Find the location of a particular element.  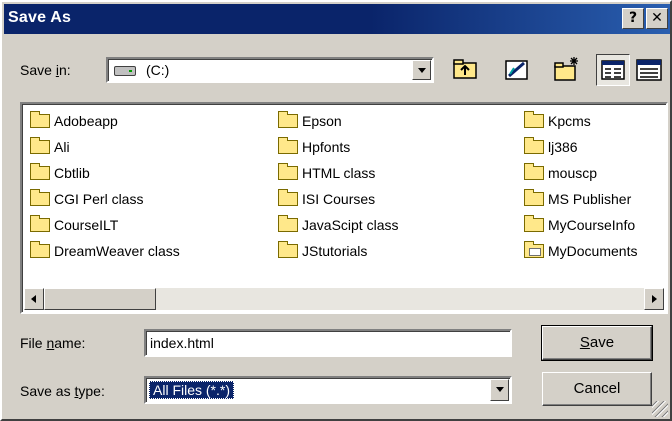

cancel-button: Cancel is located at coordinates (597, 389).